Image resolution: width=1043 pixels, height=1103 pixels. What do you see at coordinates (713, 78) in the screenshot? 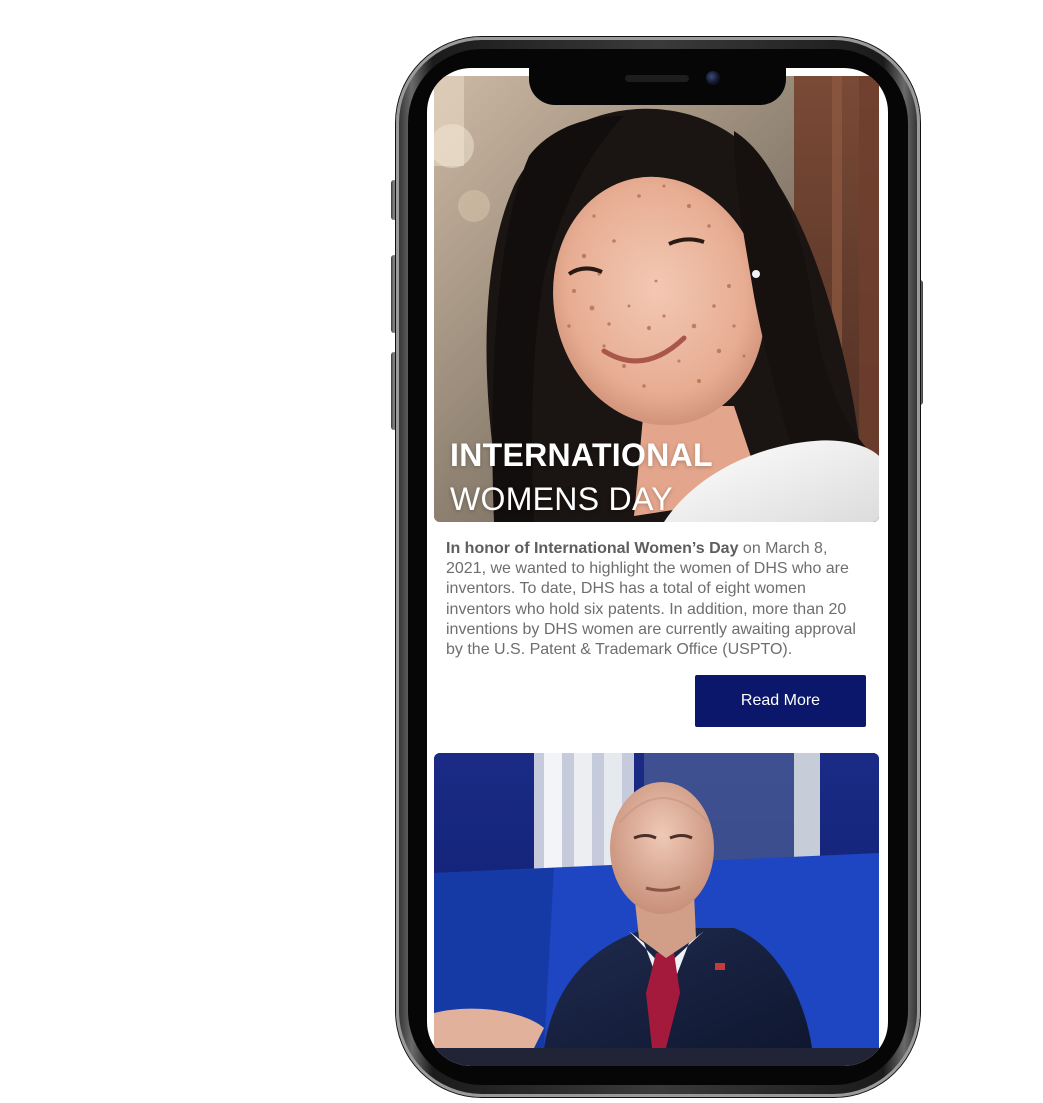
I see `front-camera-icon` at bounding box center [713, 78].